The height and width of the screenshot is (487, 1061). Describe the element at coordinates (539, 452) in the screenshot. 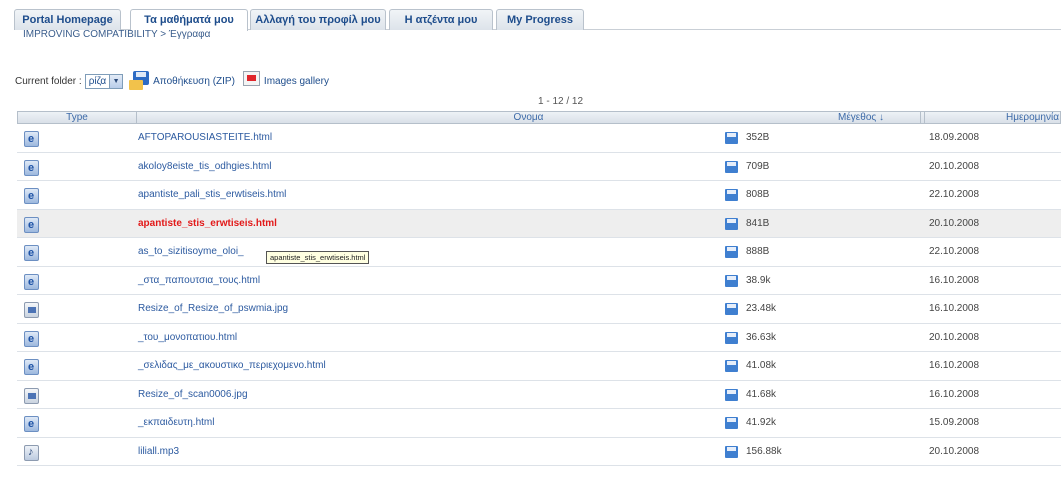

I see `table-row: liliall.mp3 156.88k 20.10.2008` at that location.